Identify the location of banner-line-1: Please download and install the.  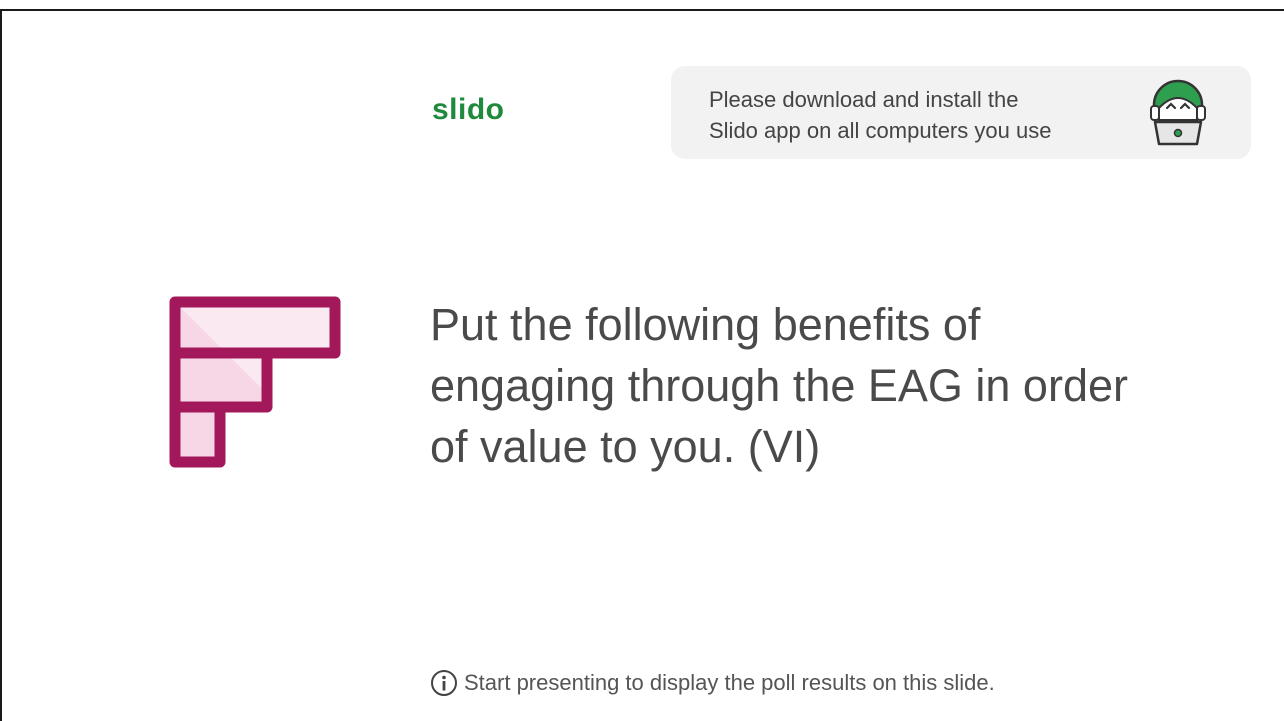
(864, 99).